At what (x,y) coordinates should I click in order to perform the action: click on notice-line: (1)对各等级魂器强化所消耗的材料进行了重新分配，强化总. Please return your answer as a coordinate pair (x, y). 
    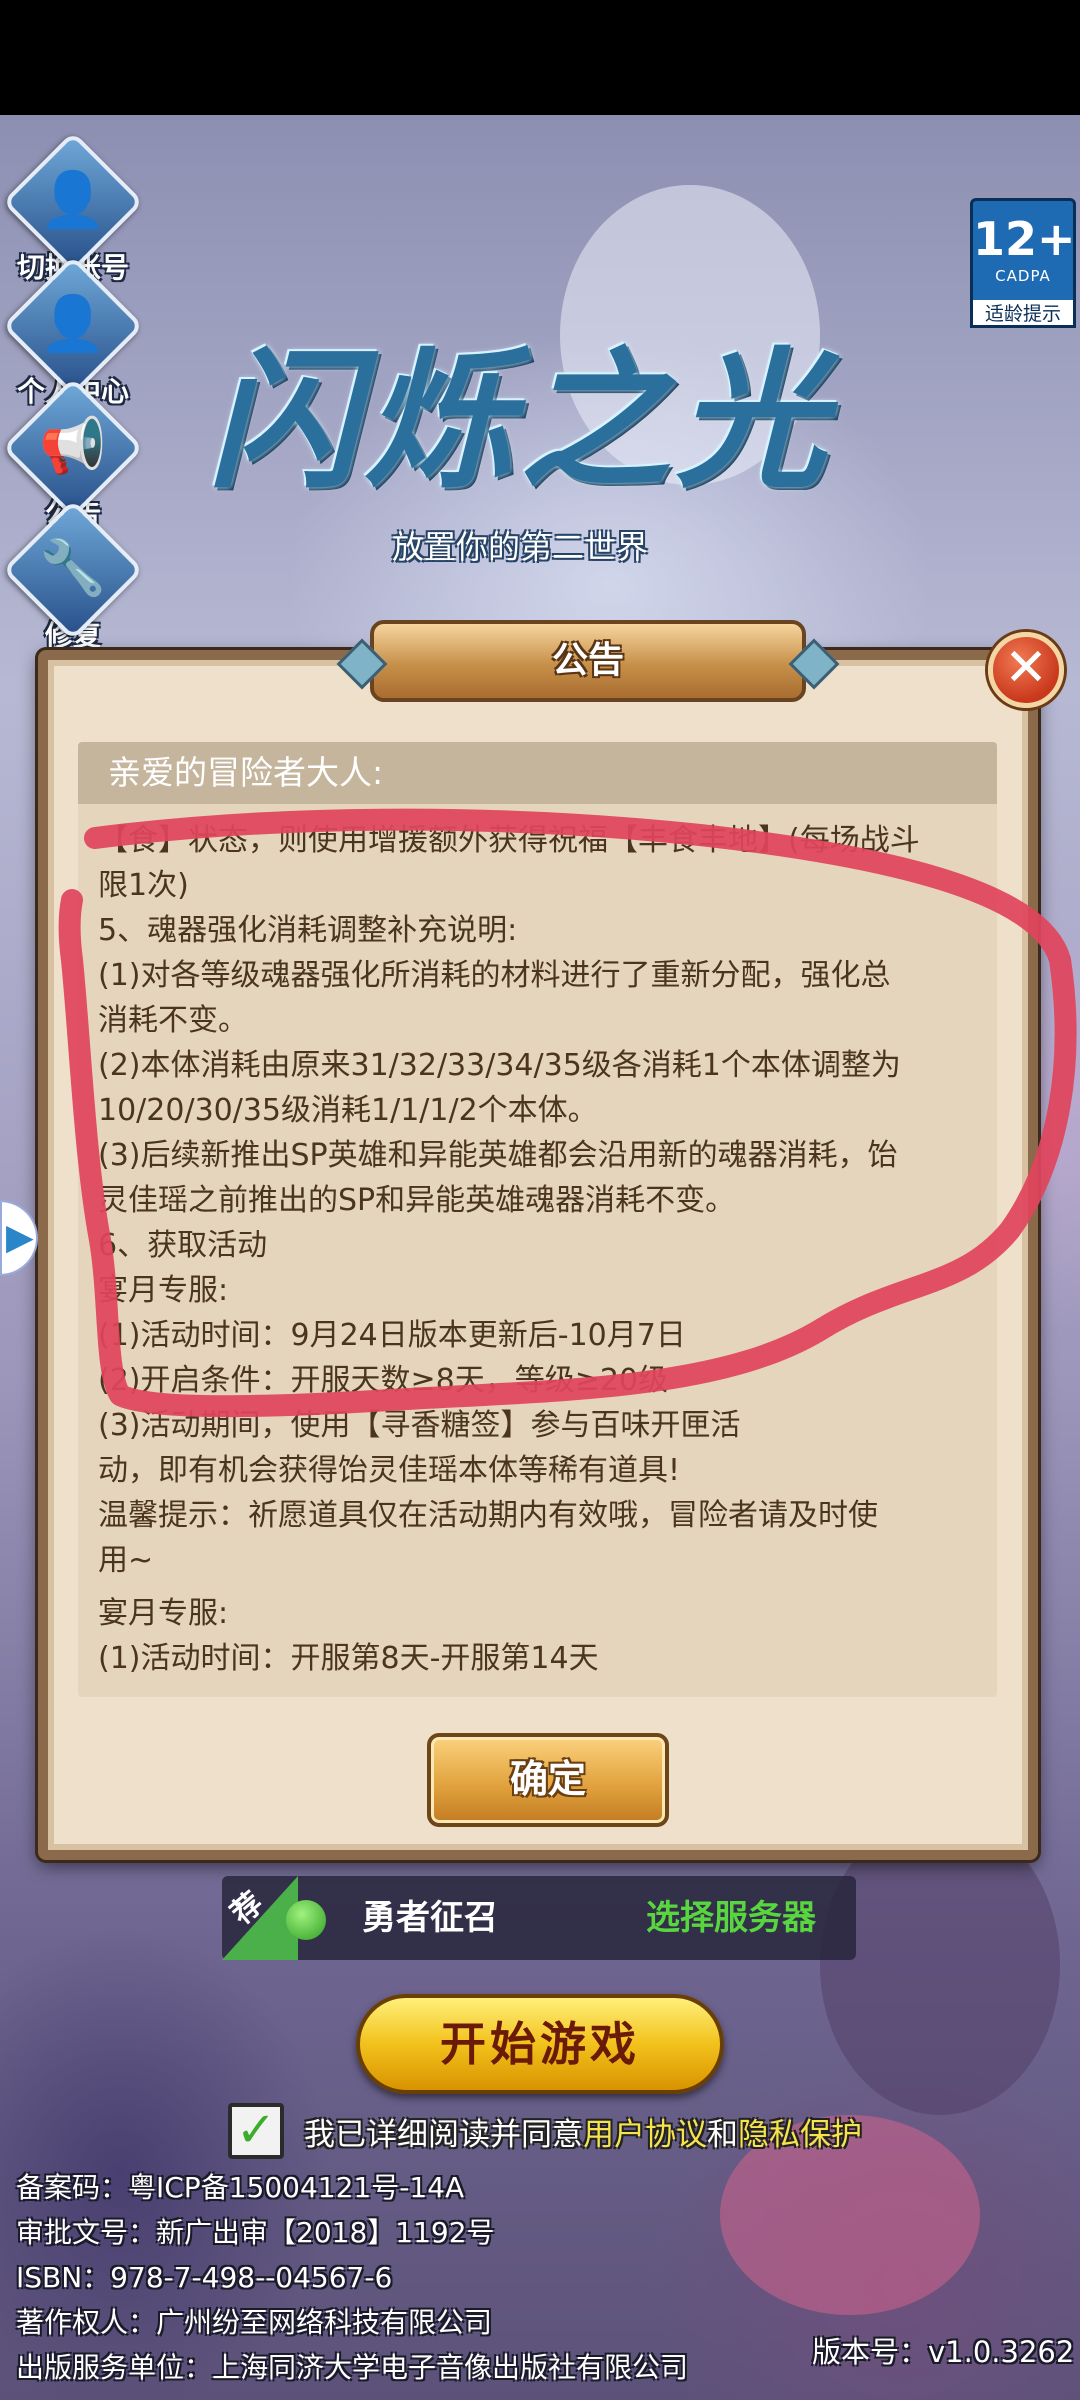
    Looking at the image, I should click on (494, 975).